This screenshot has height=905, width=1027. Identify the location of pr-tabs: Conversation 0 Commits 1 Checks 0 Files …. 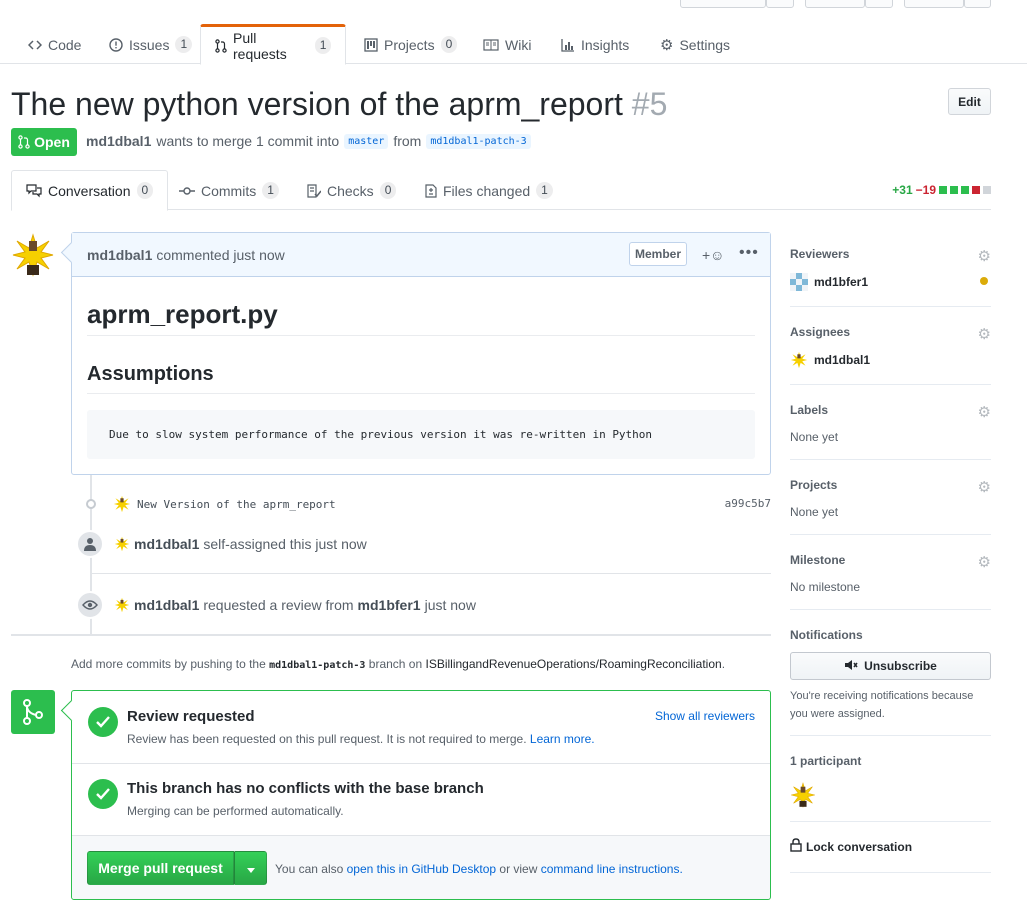
(501, 190).